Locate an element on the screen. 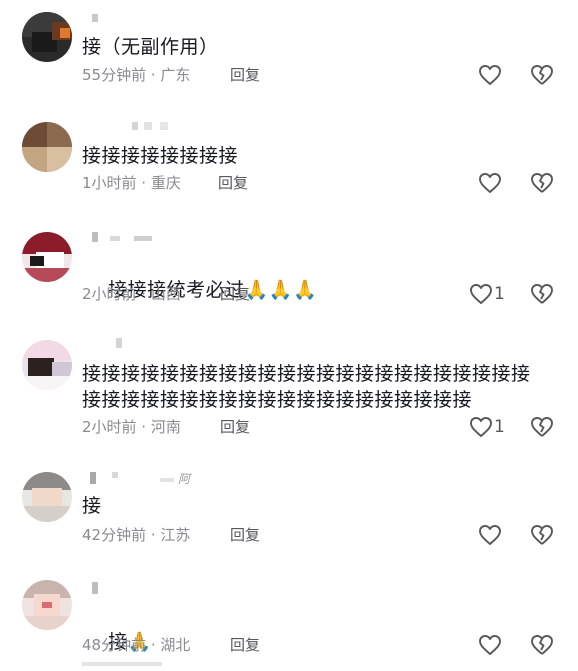 The width and height of the screenshot is (578, 671). comment-meta: 55分钟前 · 广东 回复 is located at coordinates (171, 75).